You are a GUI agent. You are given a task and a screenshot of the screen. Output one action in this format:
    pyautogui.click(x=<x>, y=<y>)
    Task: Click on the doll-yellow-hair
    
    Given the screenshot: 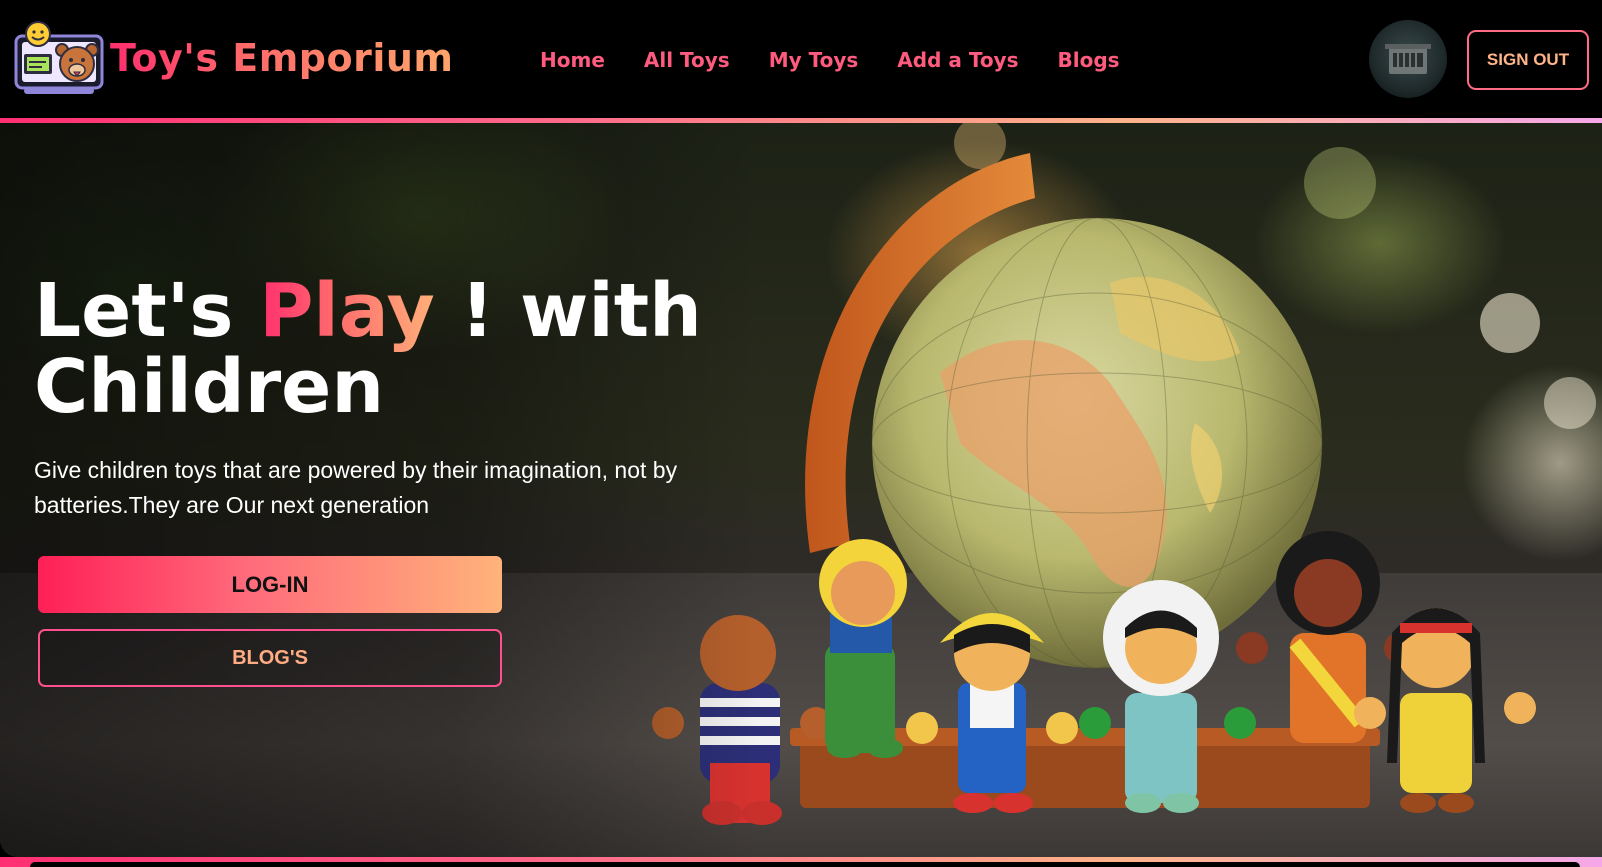 What is the action you would take?
    pyautogui.click(x=863, y=648)
    